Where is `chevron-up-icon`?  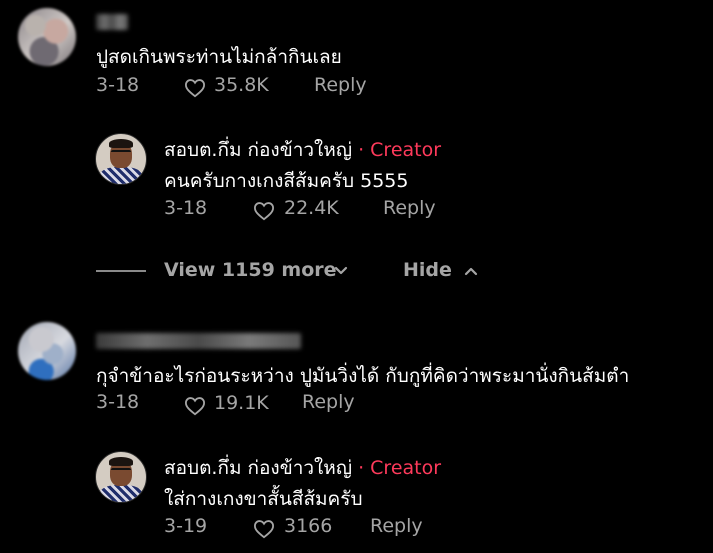
chevron-up-icon is located at coordinates (471, 271).